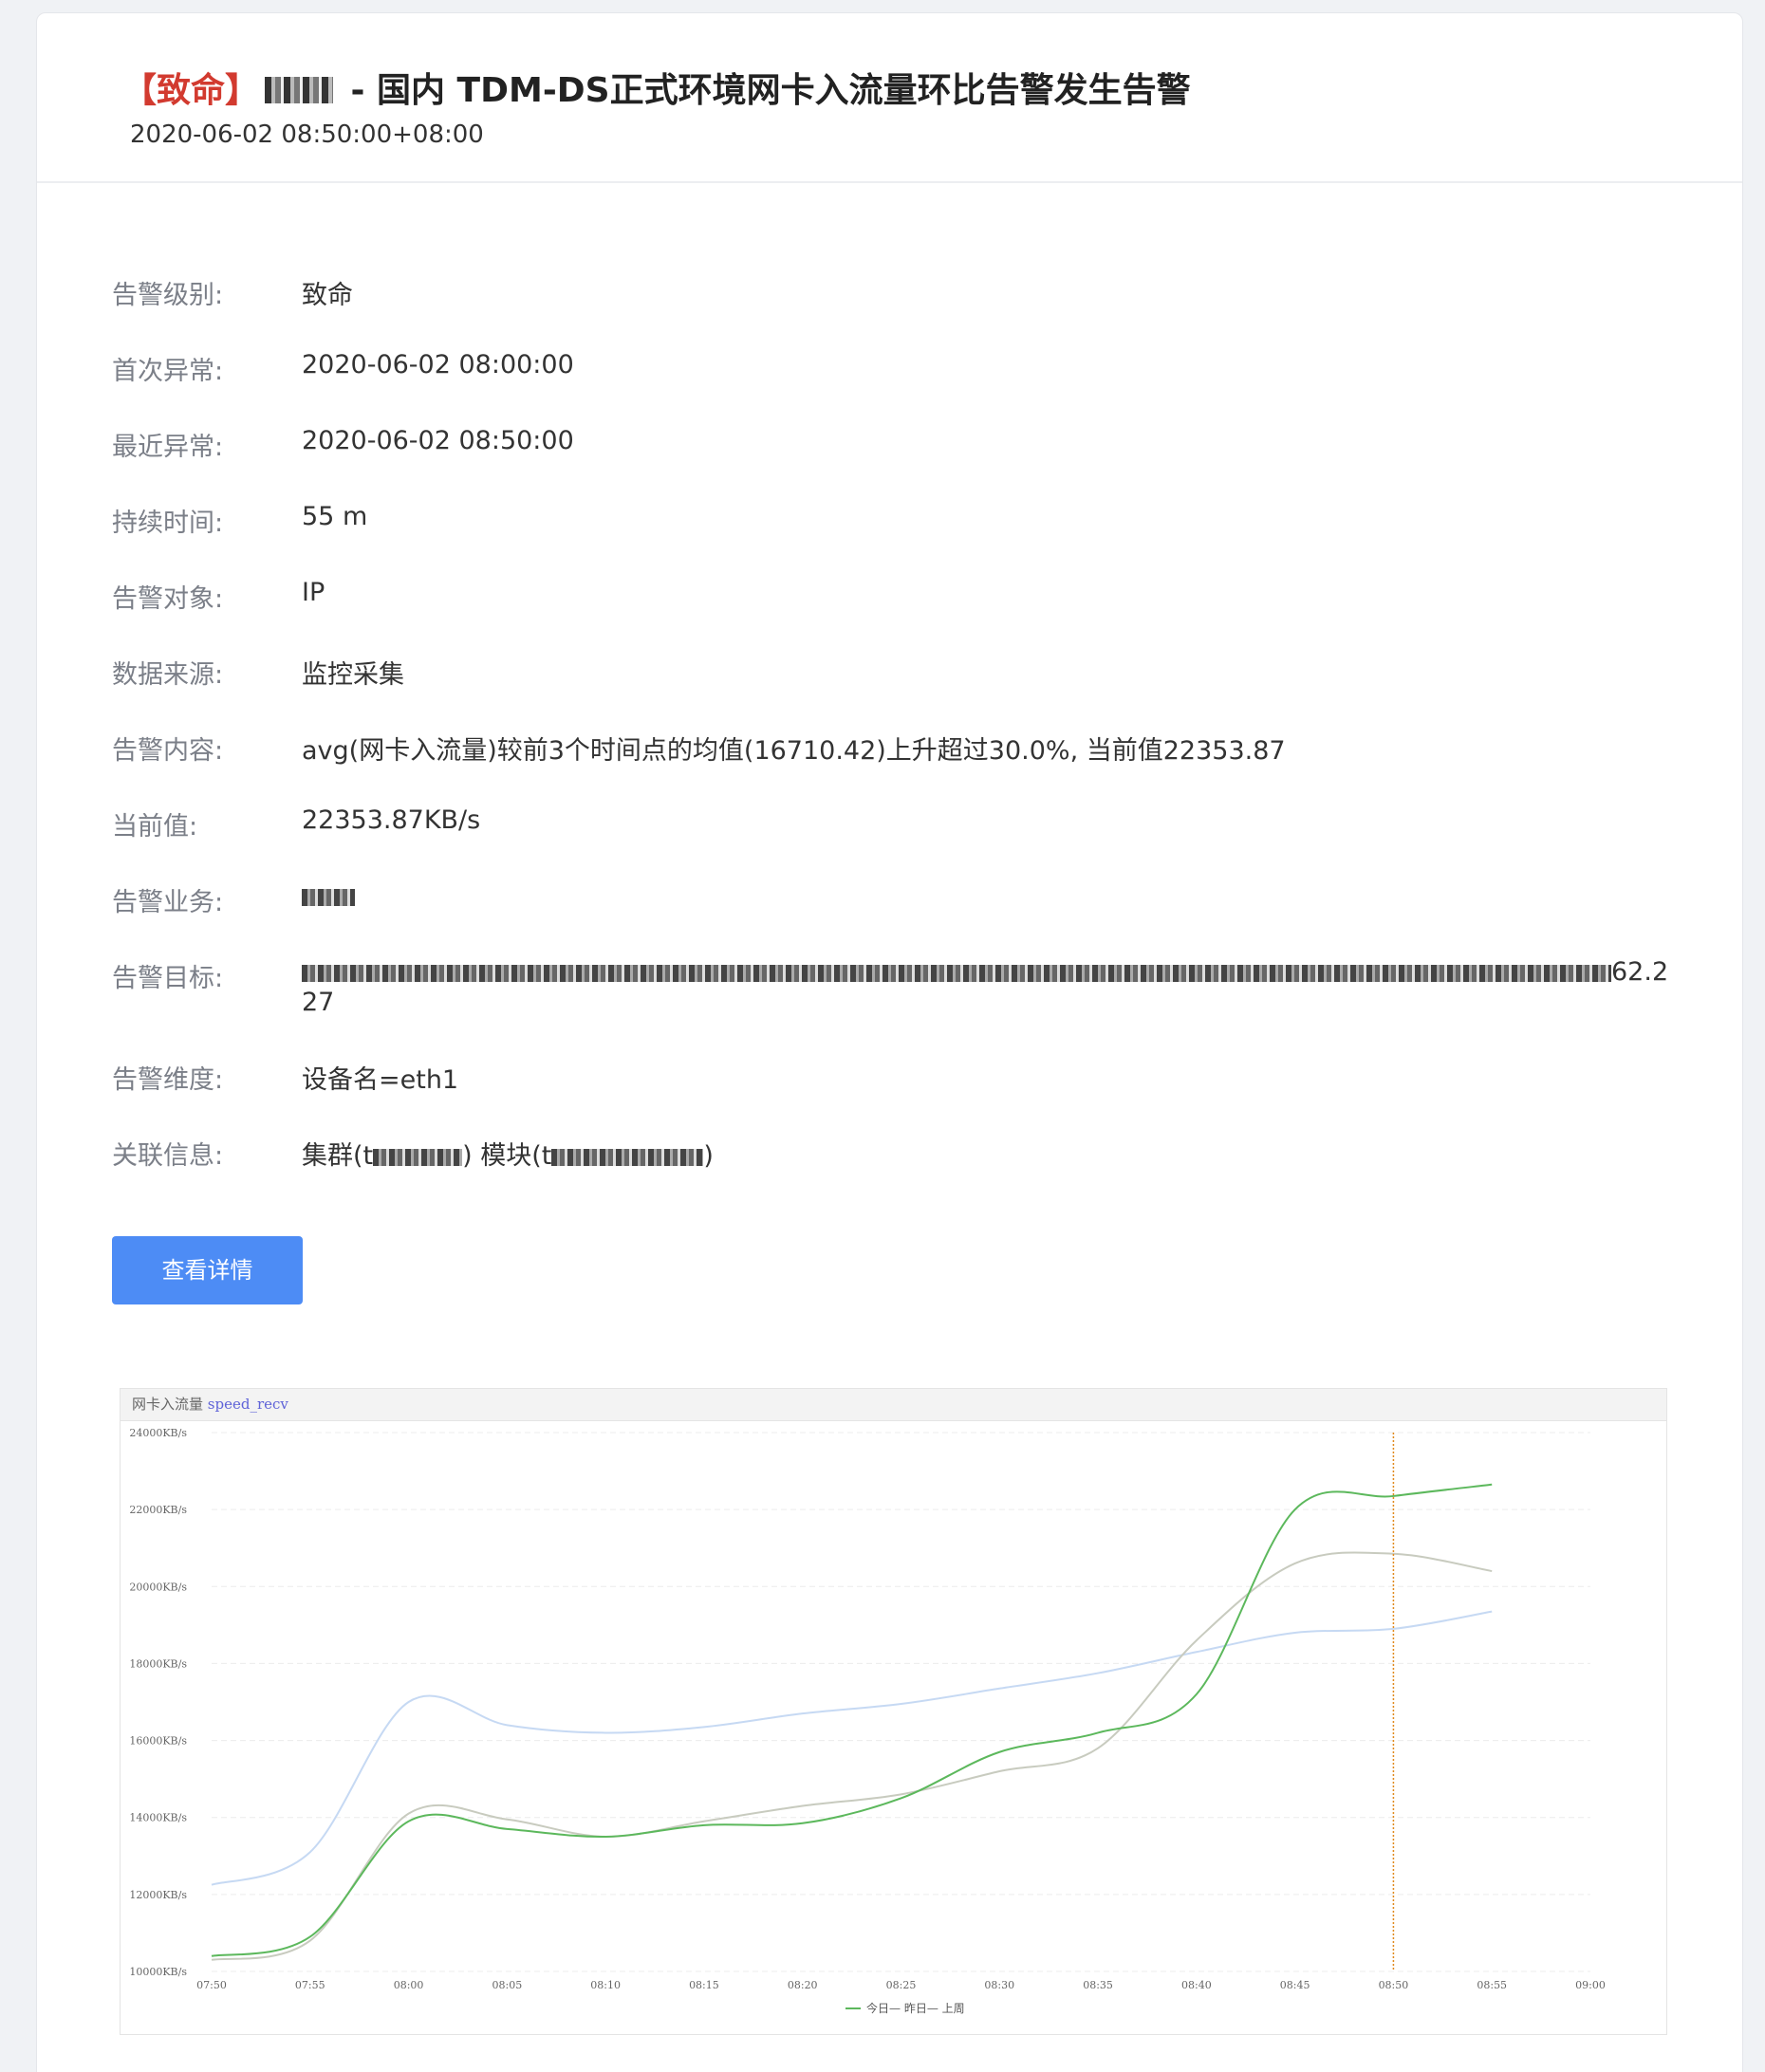 The height and width of the screenshot is (2072, 1765). Describe the element at coordinates (765, 90) in the screenshot. I see `alert-title-text: - 国内 TDM-DS正式环境网卡入流量环比告警发生告警` at that location.